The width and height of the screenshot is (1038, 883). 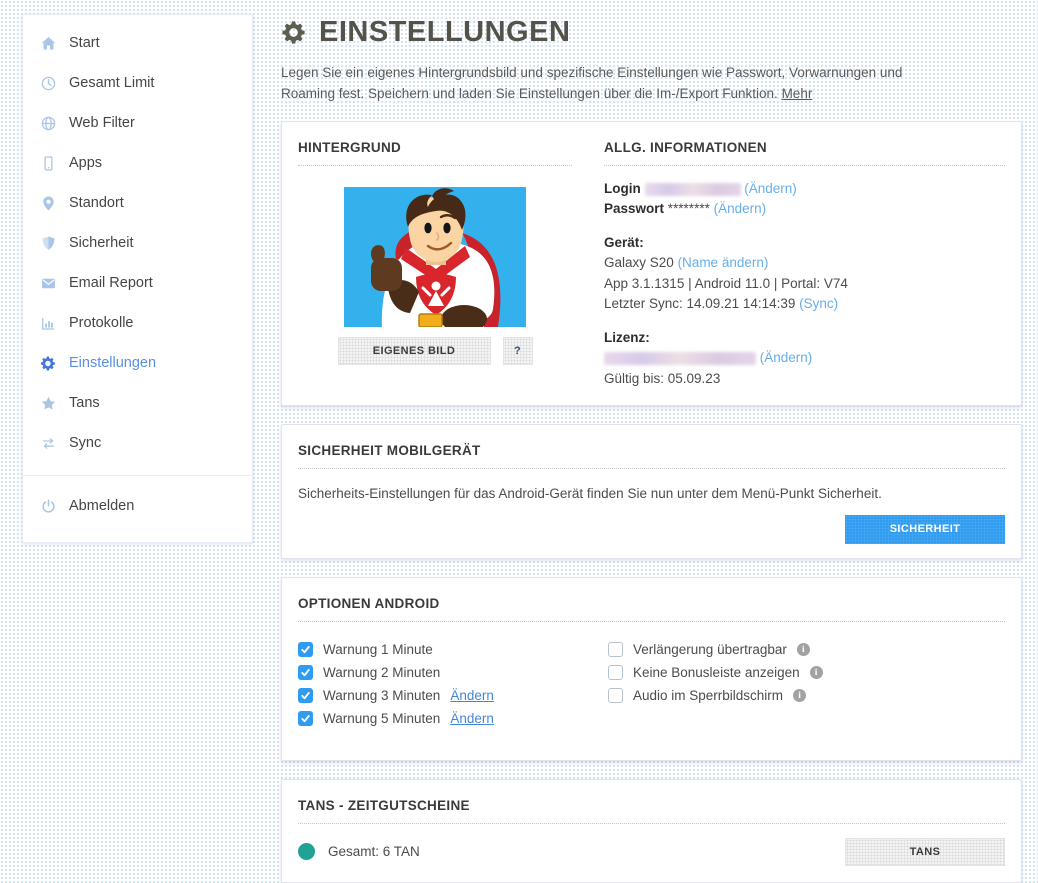 What do you see at coordinates (700, 304) in the screenshot?
I see `last-sync-text: Letzter Sync: 14.09.21 14:14:39` at bounding box center [700, 304].